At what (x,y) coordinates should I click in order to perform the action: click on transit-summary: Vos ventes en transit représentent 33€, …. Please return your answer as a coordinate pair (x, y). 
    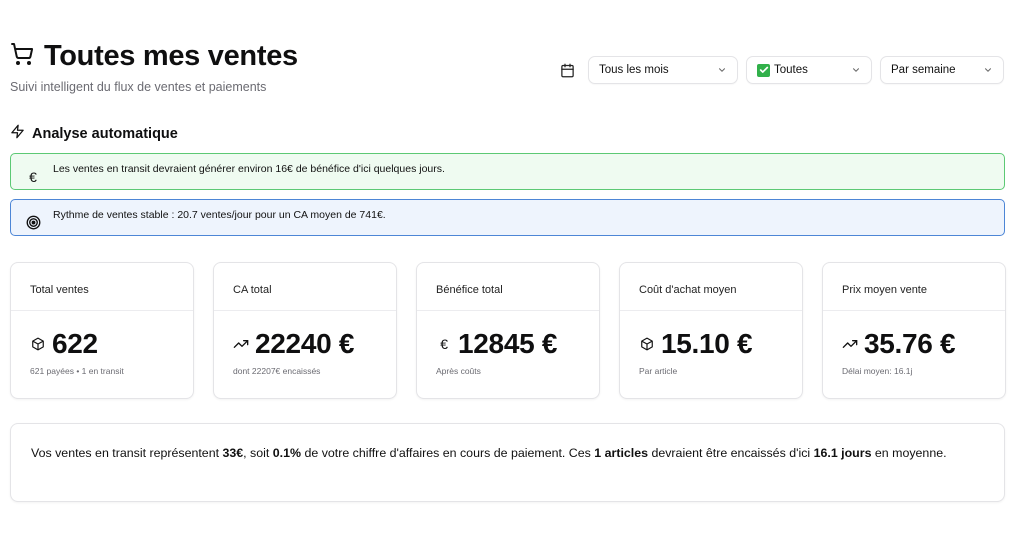
    Looking at the image, I should click on (507, 462).